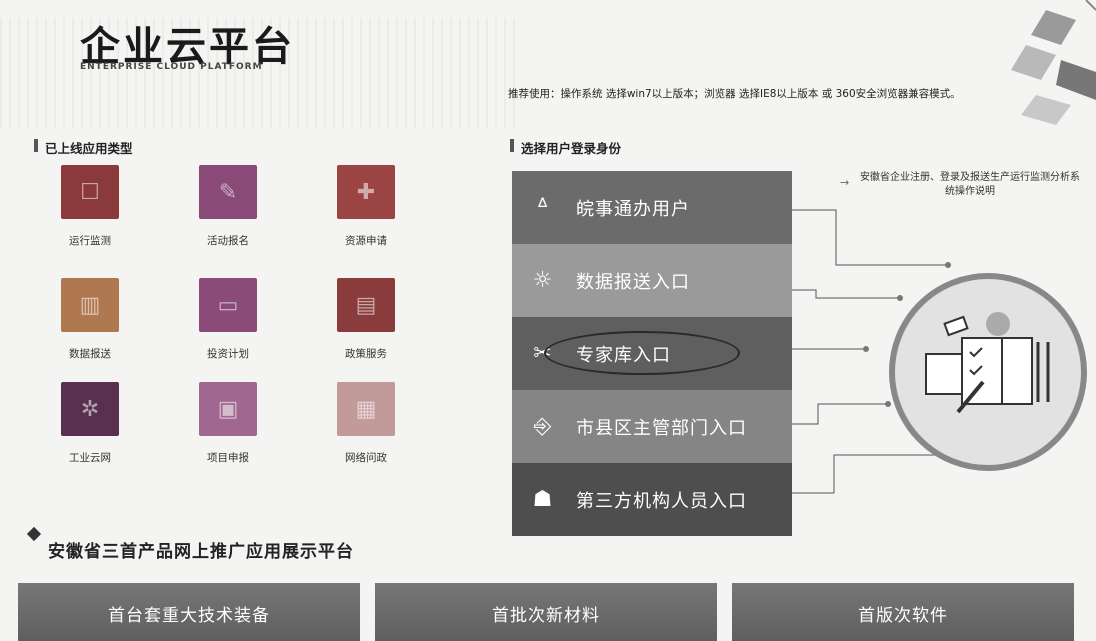 This screenshot has width=1096, height=641. Describe the element at coordinates (543, 499) in the screenshot. I see `third-party-users-icon: ☗` at that location.